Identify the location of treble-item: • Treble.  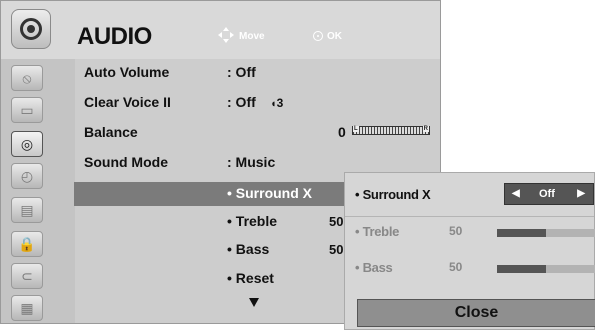
(252, 221).